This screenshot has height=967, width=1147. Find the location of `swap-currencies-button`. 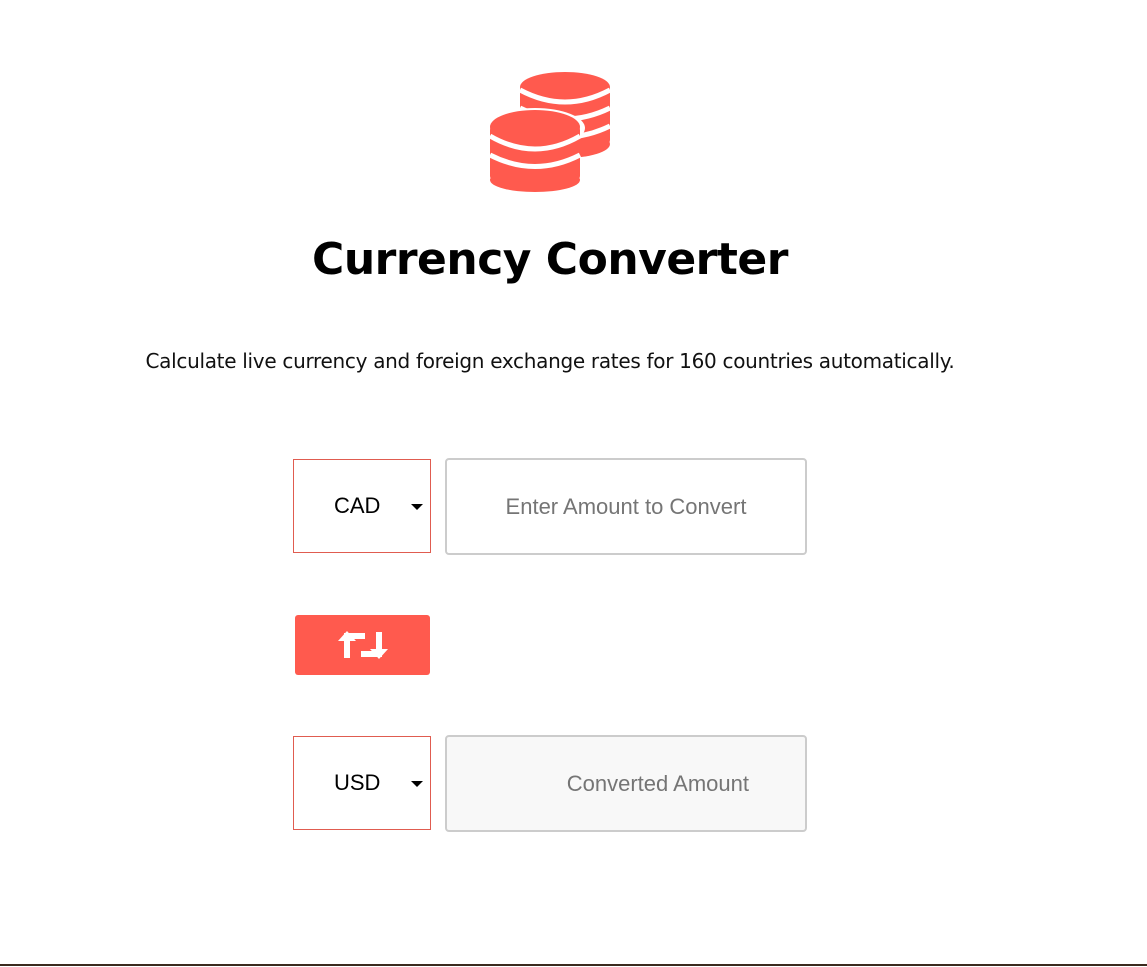

swap-currencies-button is located at coordinates (362, 645).